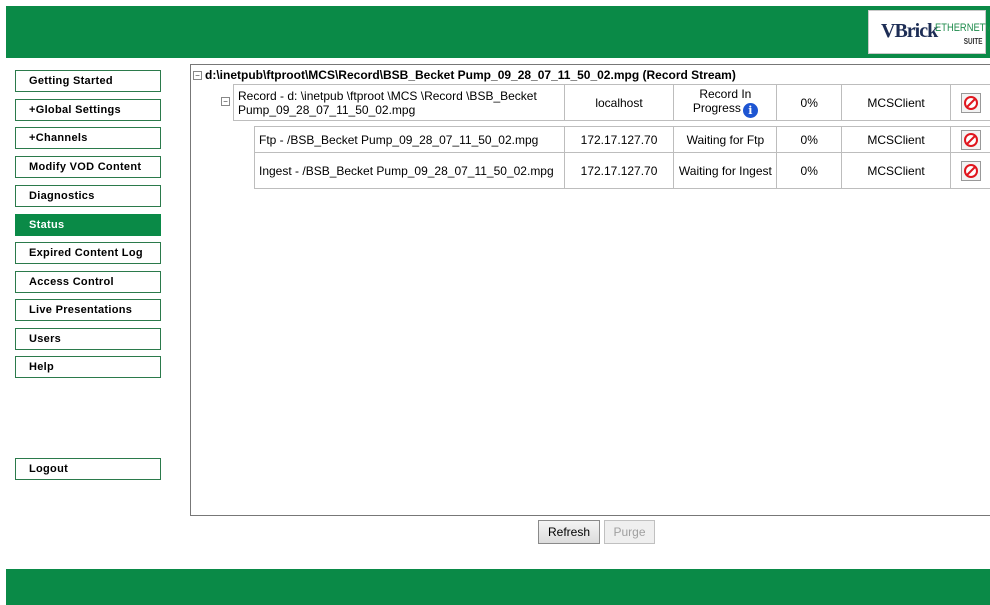 The width and height of the screenshot is (990, 605). I want to click on nav-modify-vod-content: Modify VOD Content, so click(88, 167).